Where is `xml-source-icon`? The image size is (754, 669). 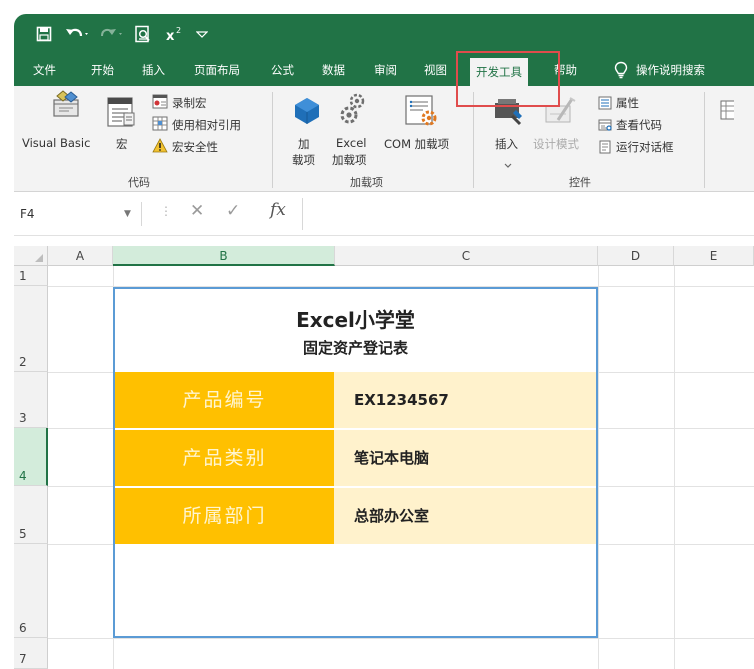 xml-source-icon is located at coordinates (728, 117).